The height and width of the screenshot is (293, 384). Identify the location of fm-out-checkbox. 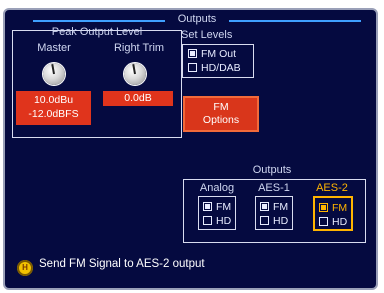
(192, 53).